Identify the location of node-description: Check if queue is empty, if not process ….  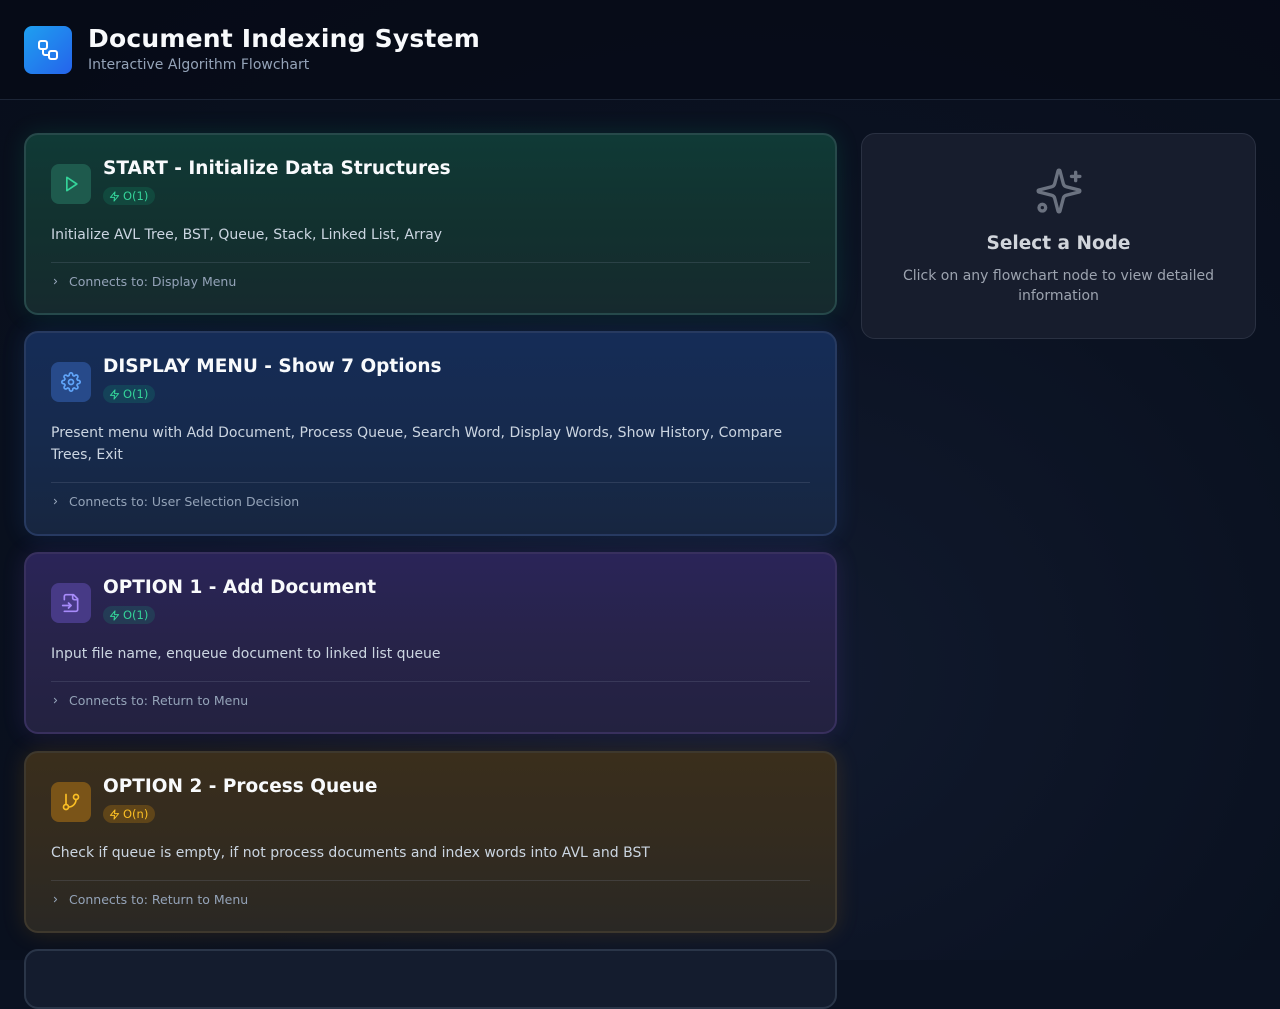
(350, 853).